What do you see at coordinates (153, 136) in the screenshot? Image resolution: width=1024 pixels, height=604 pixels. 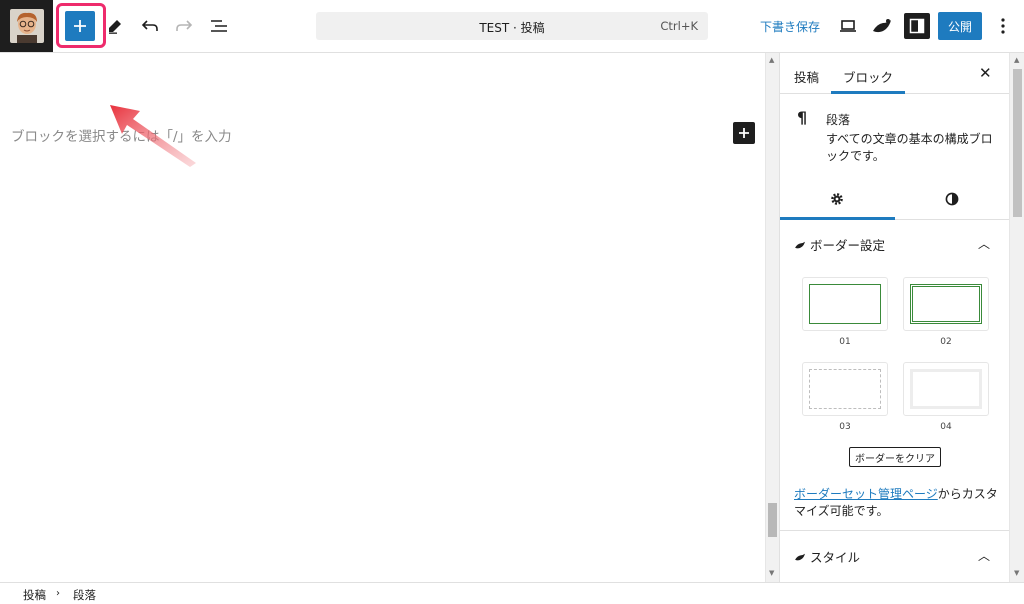 I see `annotation-arrow` at bounding box center [153, 136].